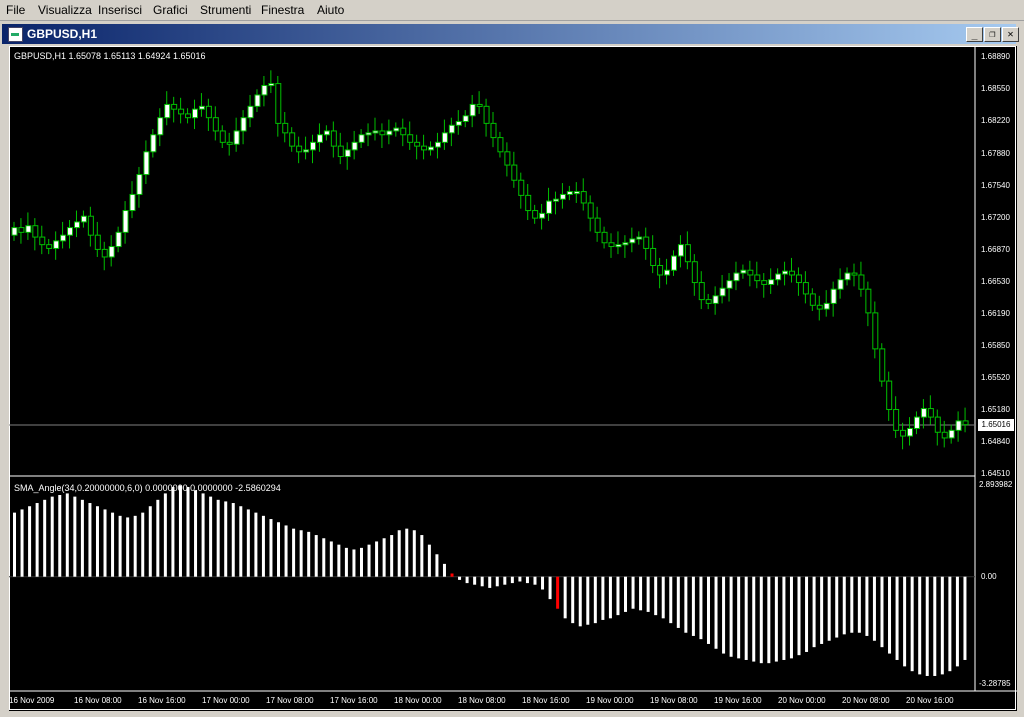 The width and height of the screenshot is (1024, 717). Describe the element at coordinates (995, 313) in the screenshot. I see `price-axis-label: 1.66190` at that location.